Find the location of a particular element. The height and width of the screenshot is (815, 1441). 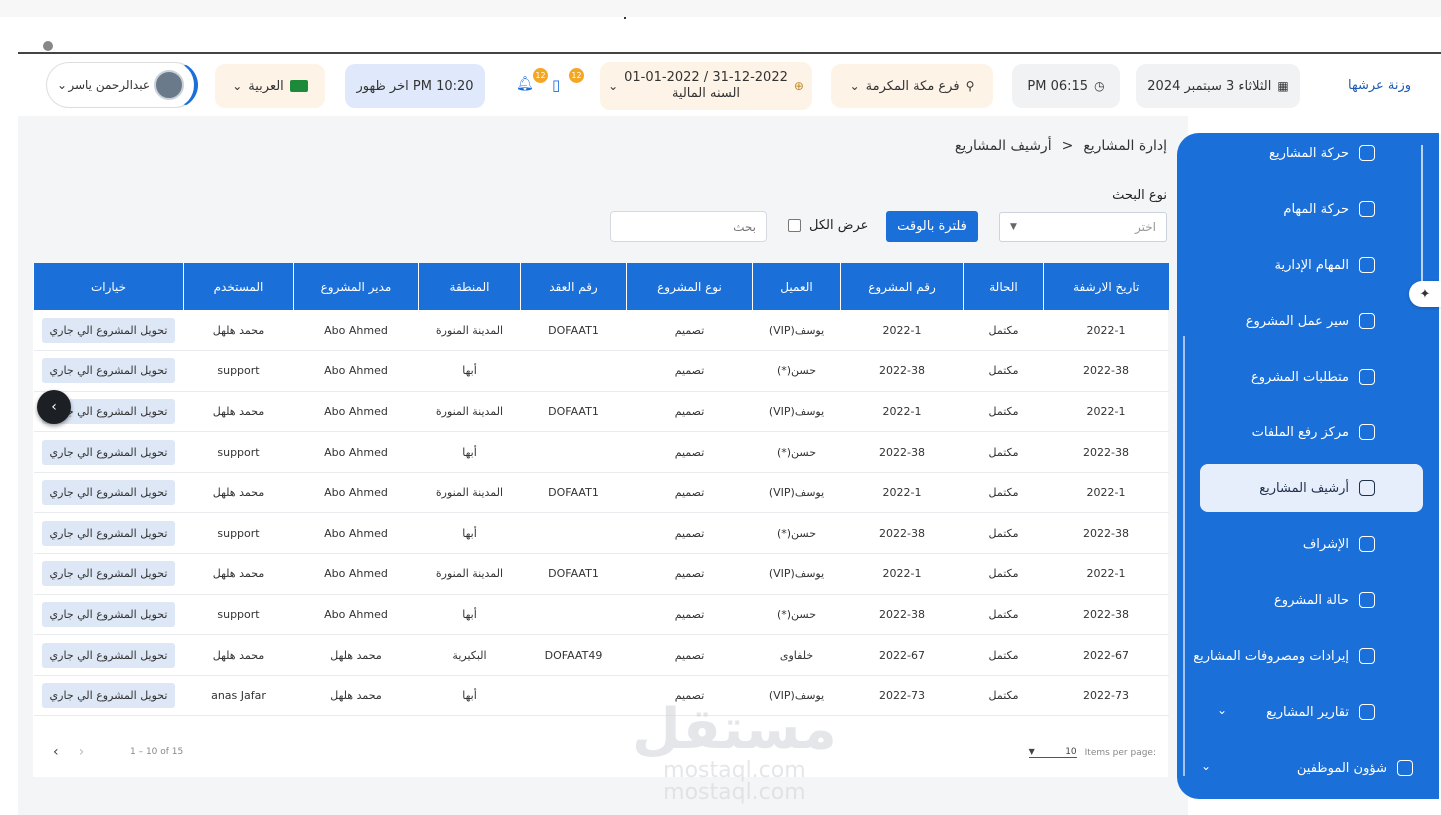

chevron-left-icon: ‹ is located at coordinates (54, 407).